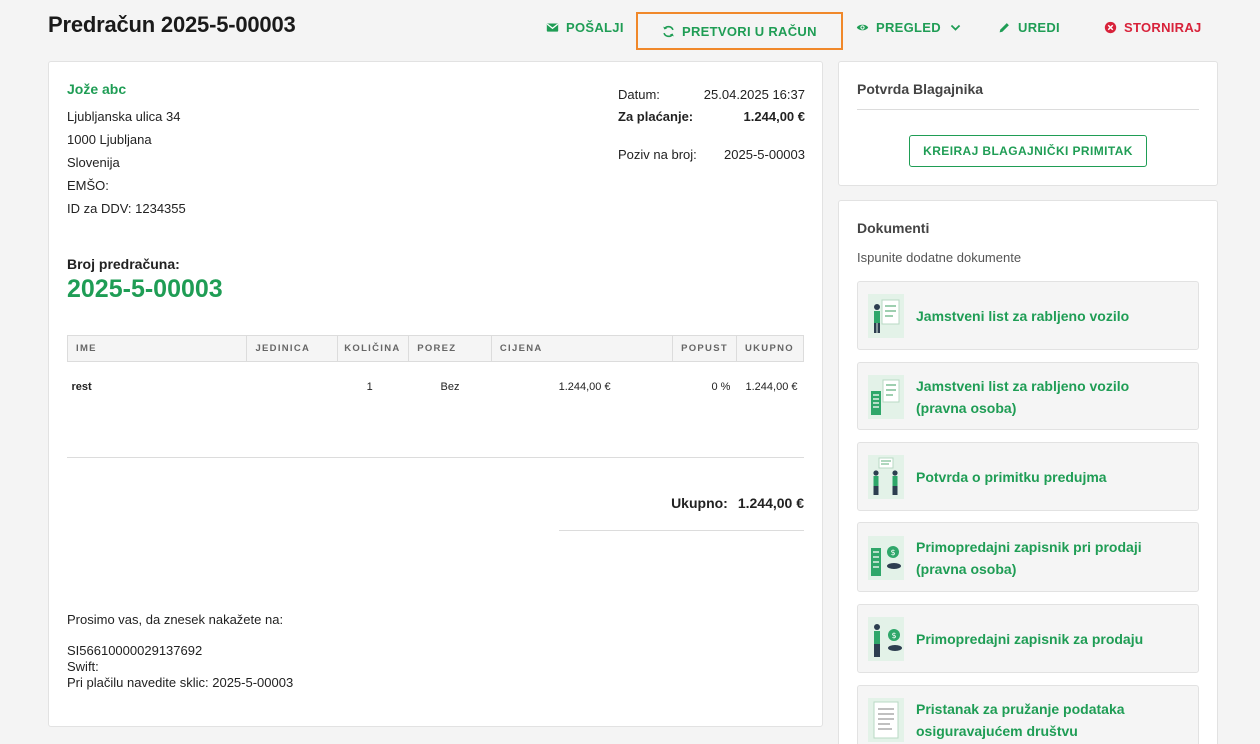  I want to click on invoice-number: 2025-5-00003, so click(145, 289).